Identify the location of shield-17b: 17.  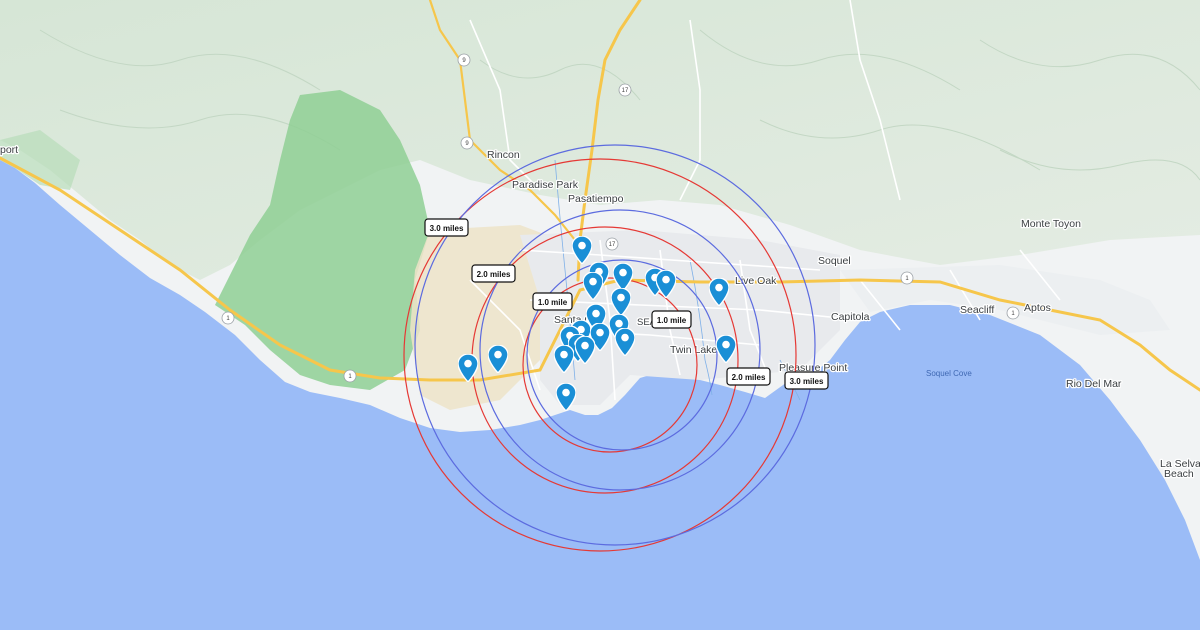
(612, 244).